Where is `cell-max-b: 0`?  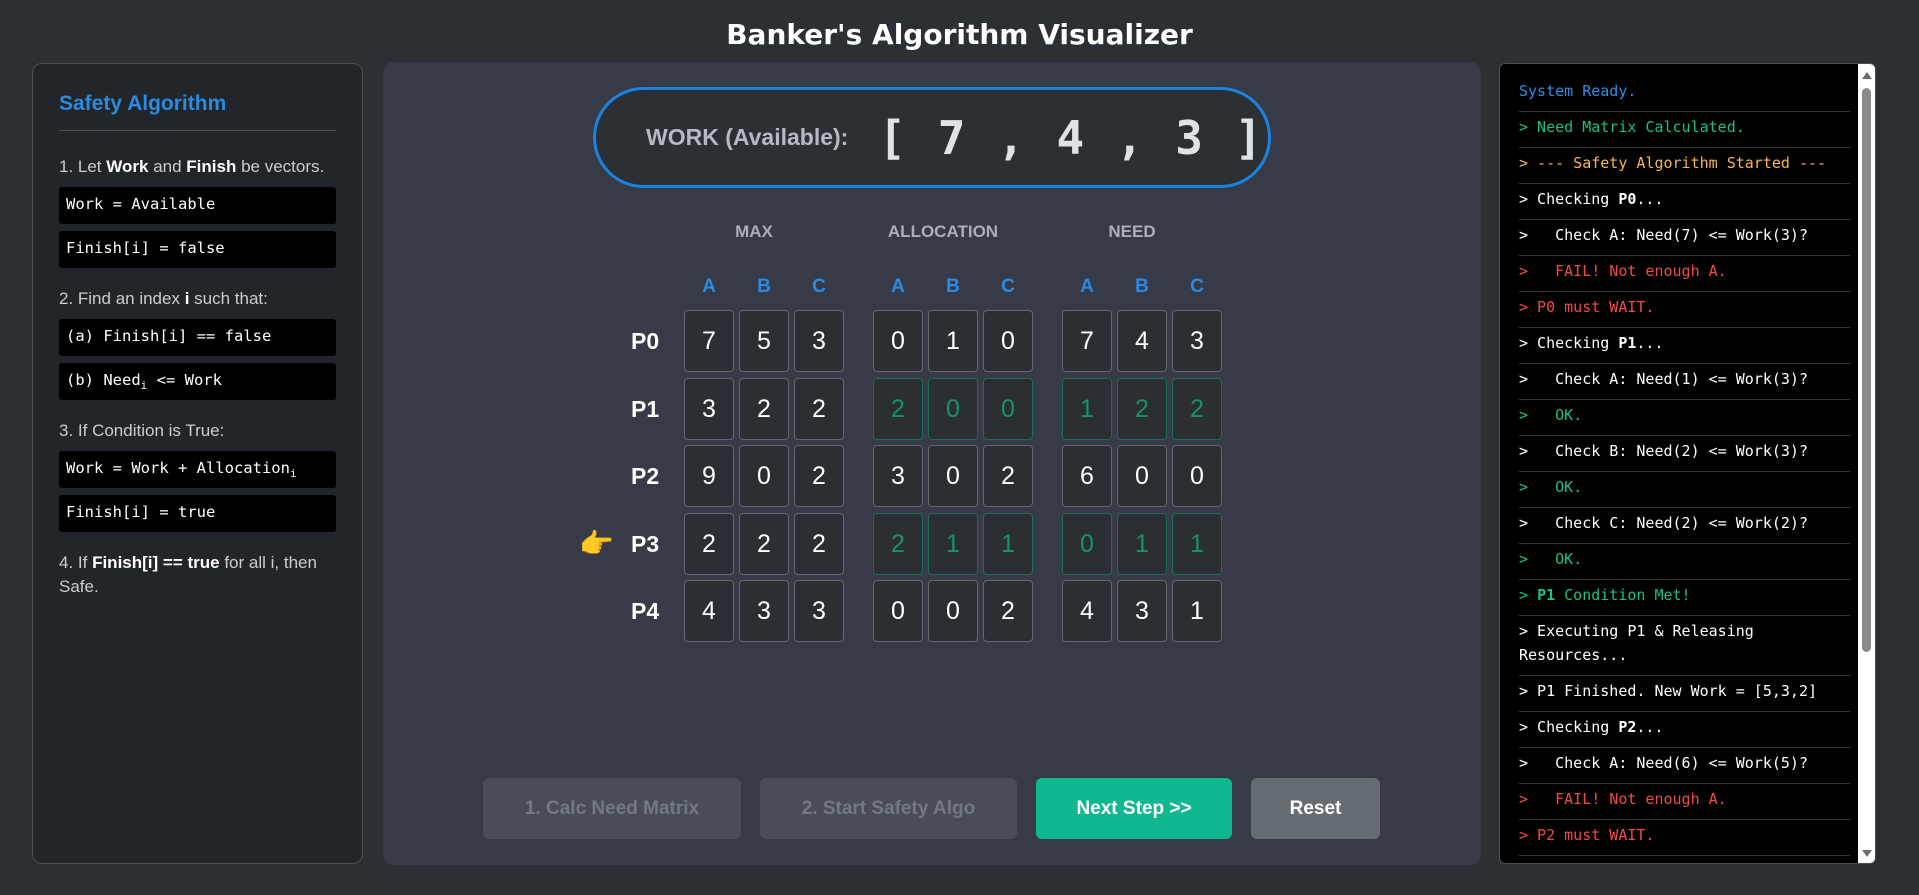 cell-max-b: 0 is located at coordinates (764, 476).